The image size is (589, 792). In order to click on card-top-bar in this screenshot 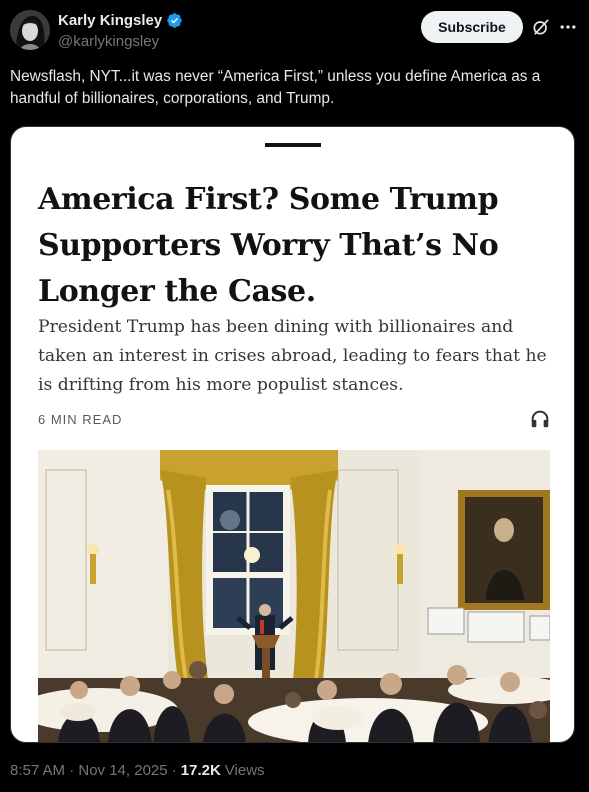, I will do `click(293, 145)`.